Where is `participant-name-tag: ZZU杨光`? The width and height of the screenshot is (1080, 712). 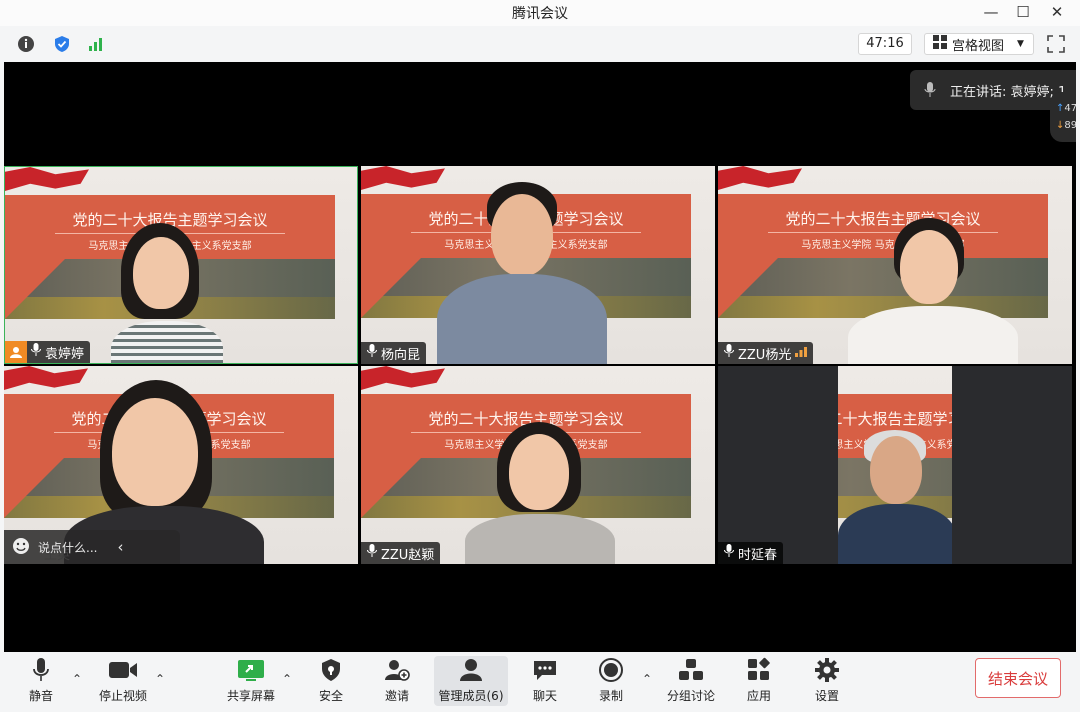 participant-name-tag: ZZU杨光 is located at coordinates (766, 353).